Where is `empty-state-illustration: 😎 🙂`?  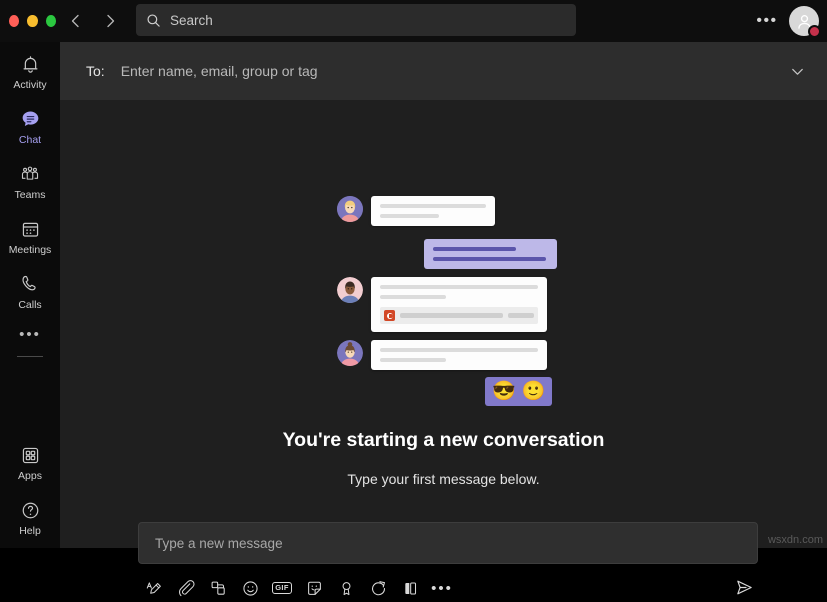
empty-state-illustration: 😎 🙂 is located at coordinates (447, 301).